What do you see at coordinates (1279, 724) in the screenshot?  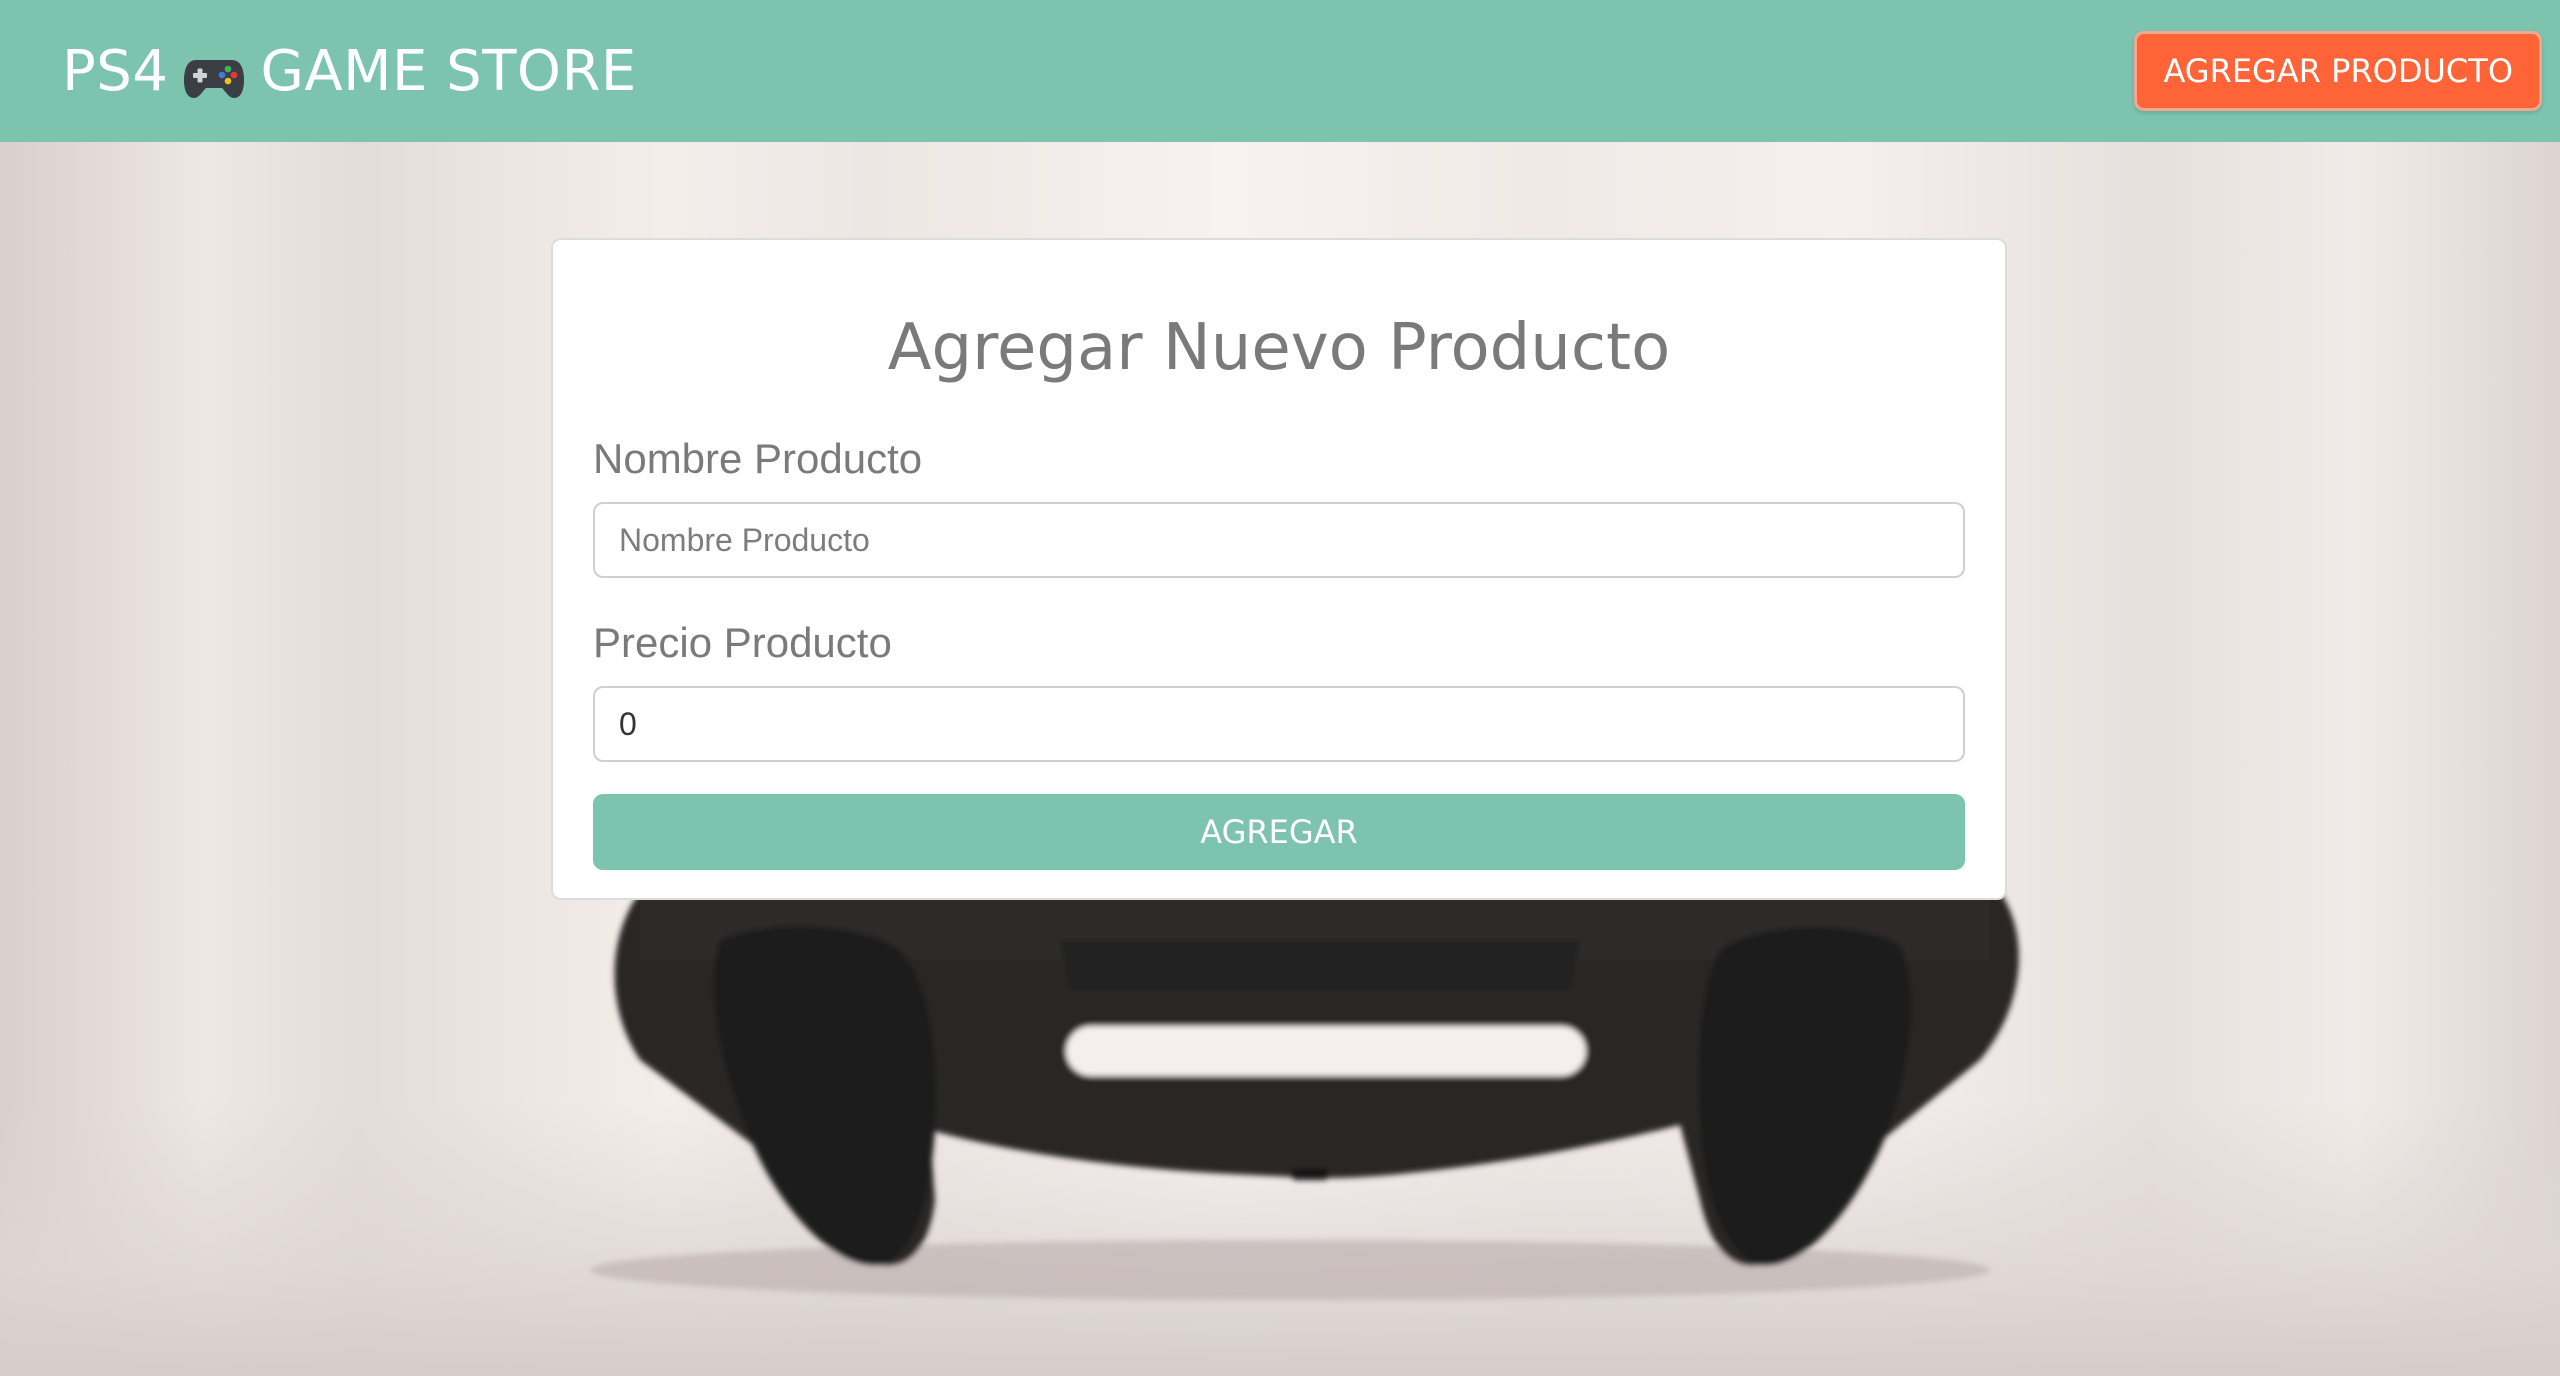 I see `product-price-input` at bounding box center [1279, 724].